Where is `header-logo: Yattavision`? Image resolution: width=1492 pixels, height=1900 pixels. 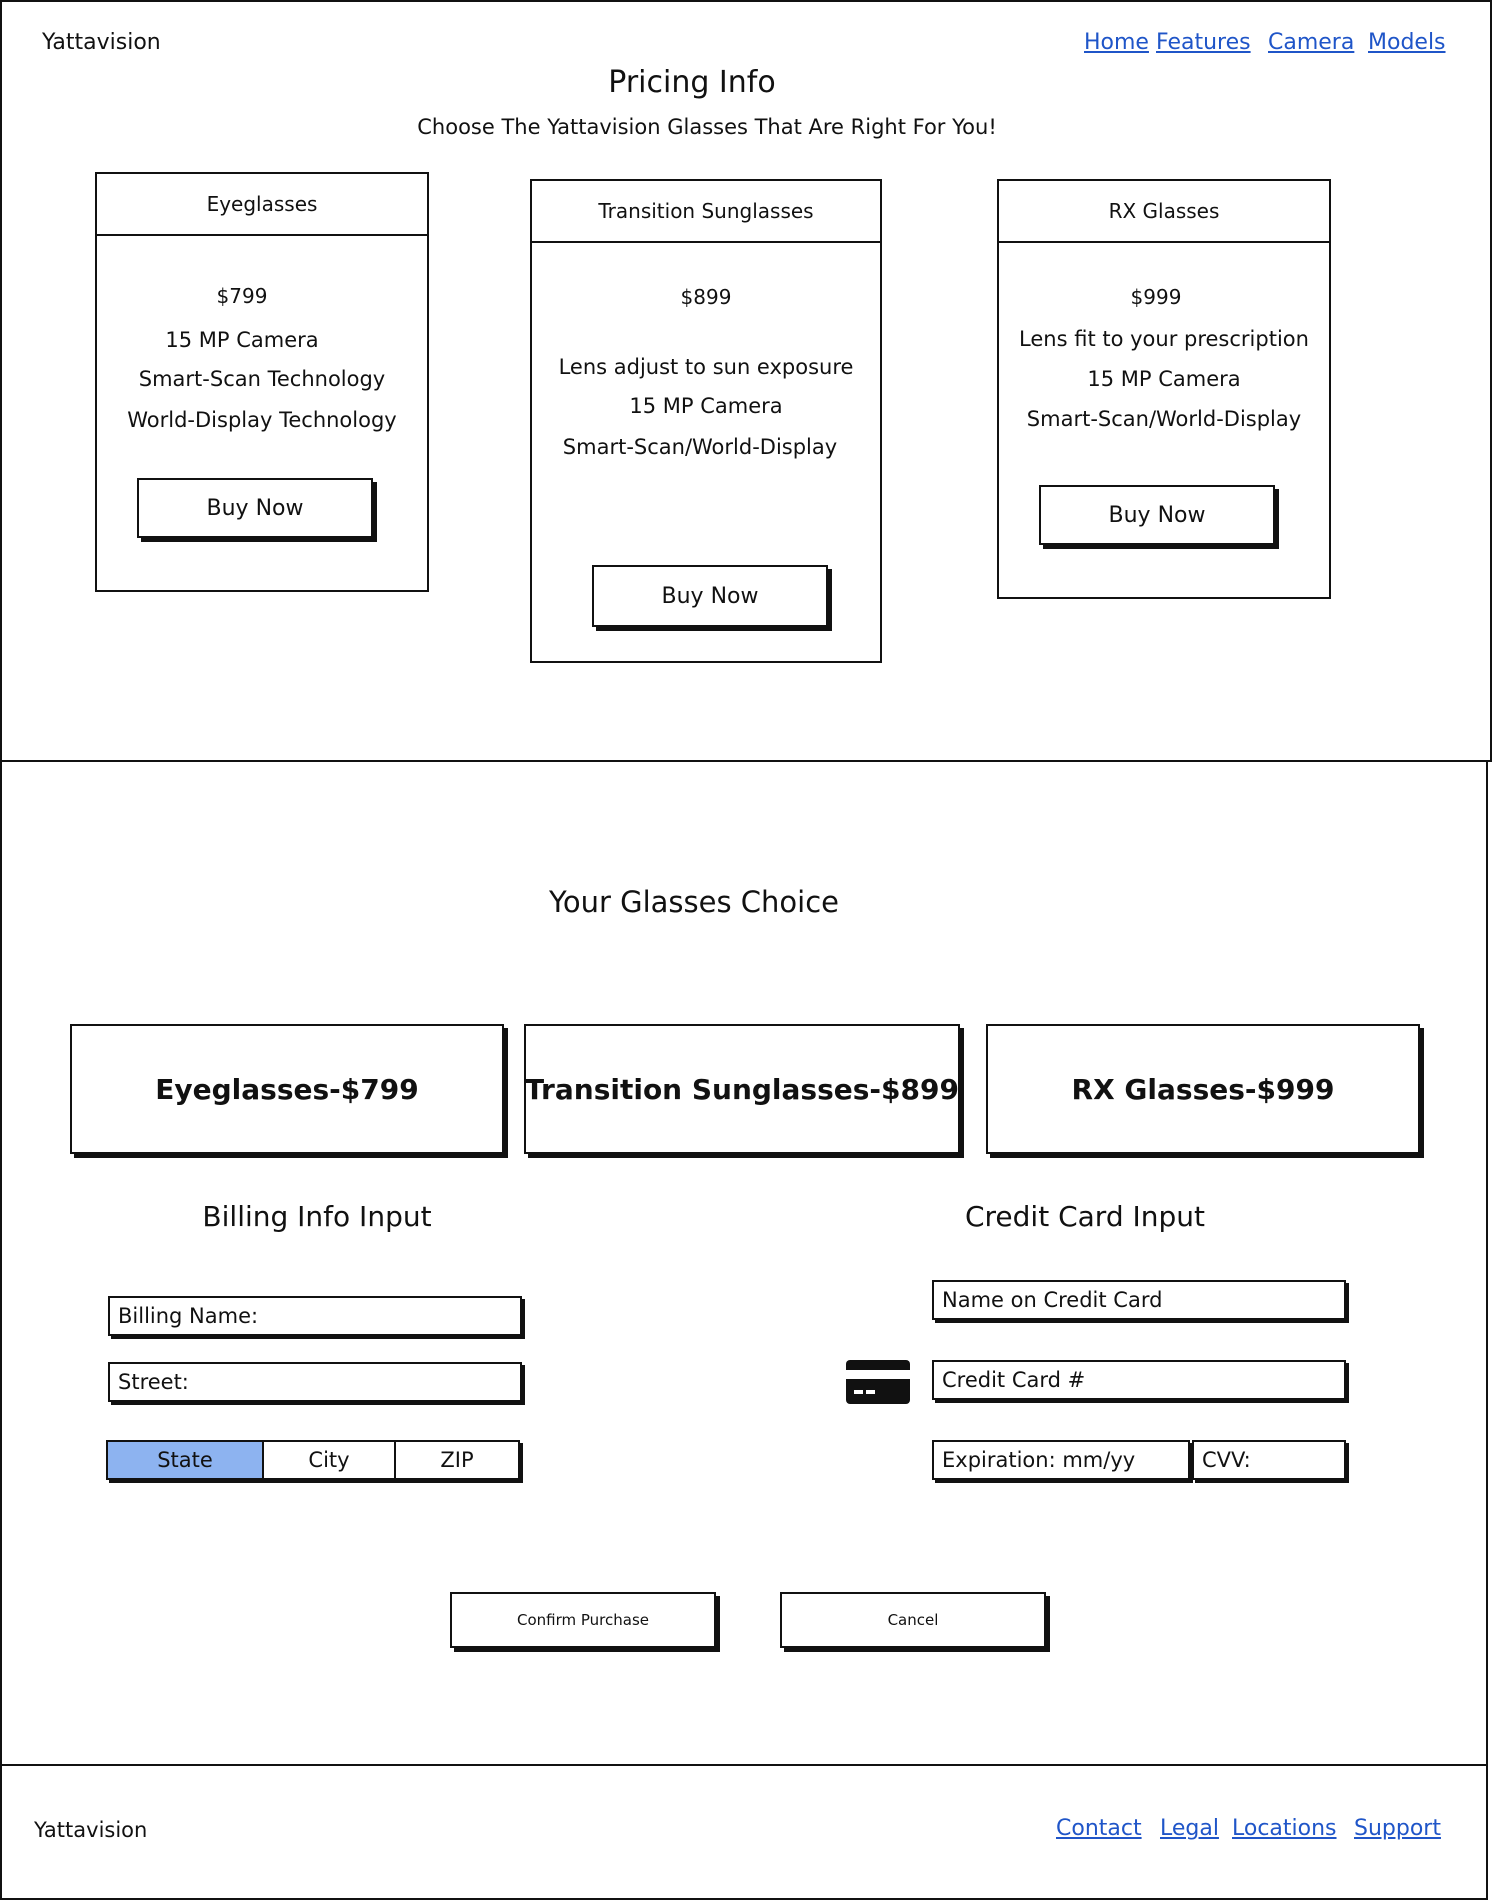 header-logo: Yattavision is located at coordinates (101, 42).